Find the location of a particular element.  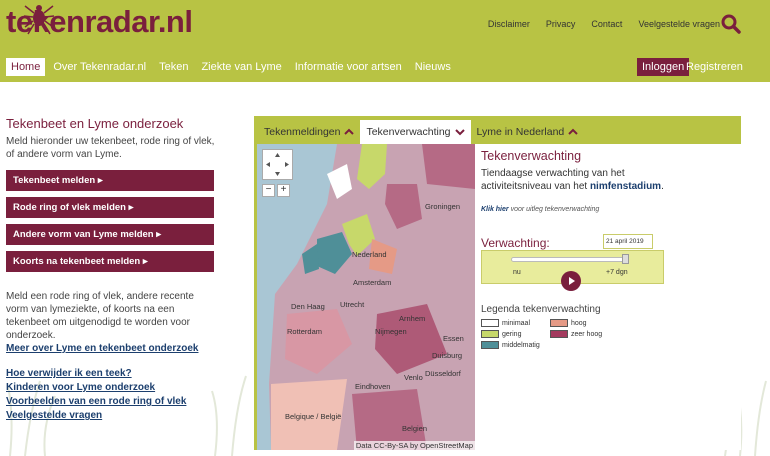

map-label: Arnhem is located at coordinates (412, 318).